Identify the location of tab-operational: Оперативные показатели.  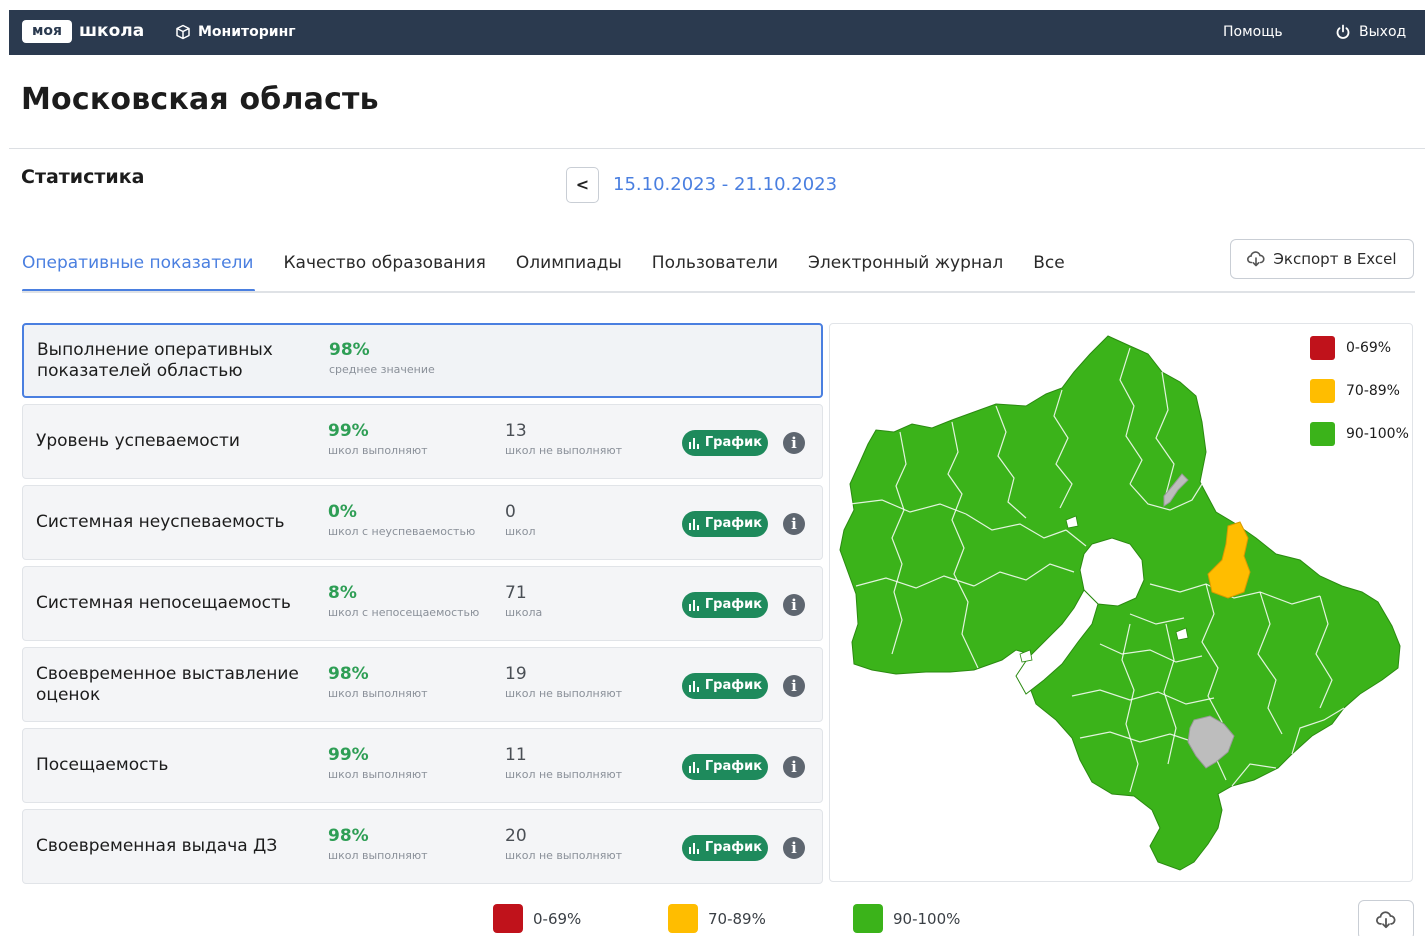
(139, 271).